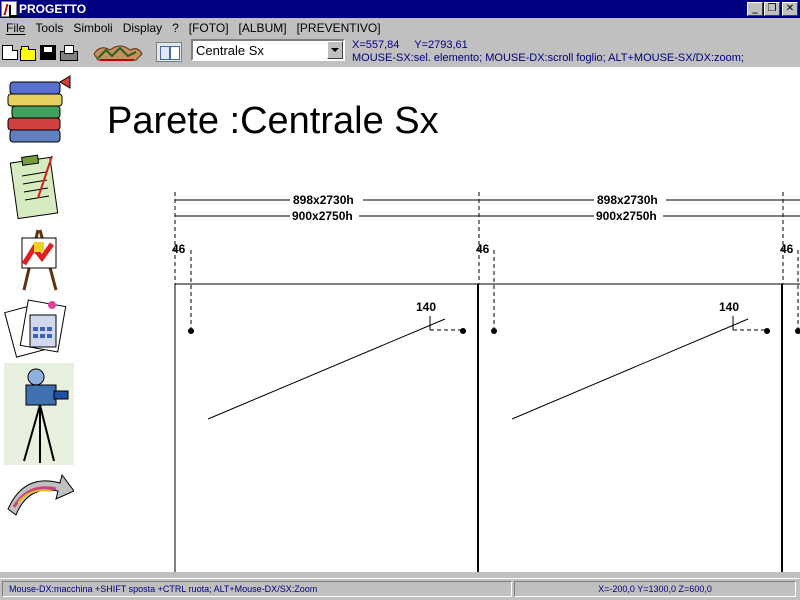 The image size is (800, 600). Describe the element at coordinates (39, 110) in the screenshot. I see `books-icon` at that location.